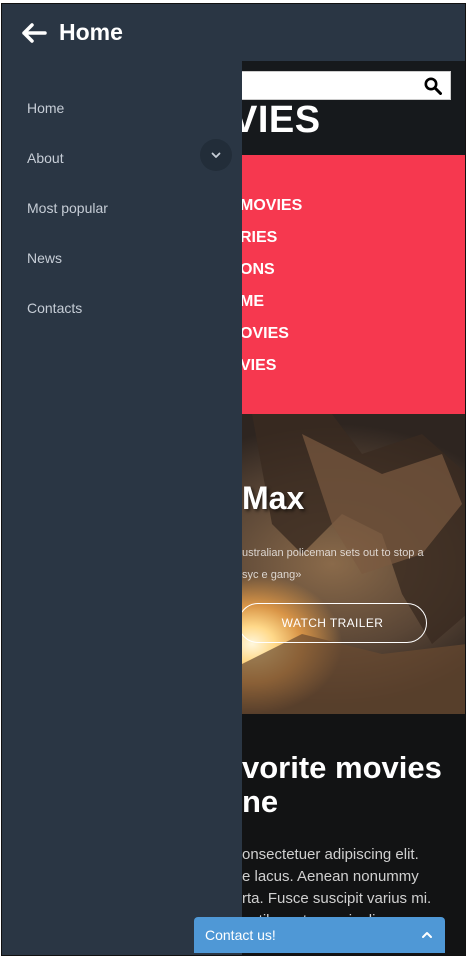  What do you see at coordinates (264, 334) in the screenshot?
I see `menu-item: OVIES` at bounding box center [264, 334].